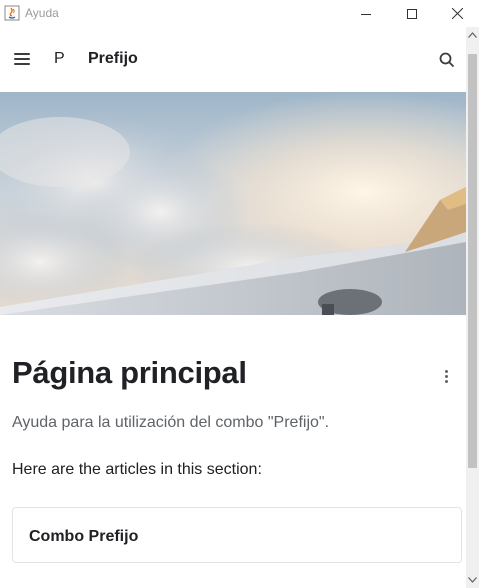  I want to click on maximize-icon, so click(412, 13).